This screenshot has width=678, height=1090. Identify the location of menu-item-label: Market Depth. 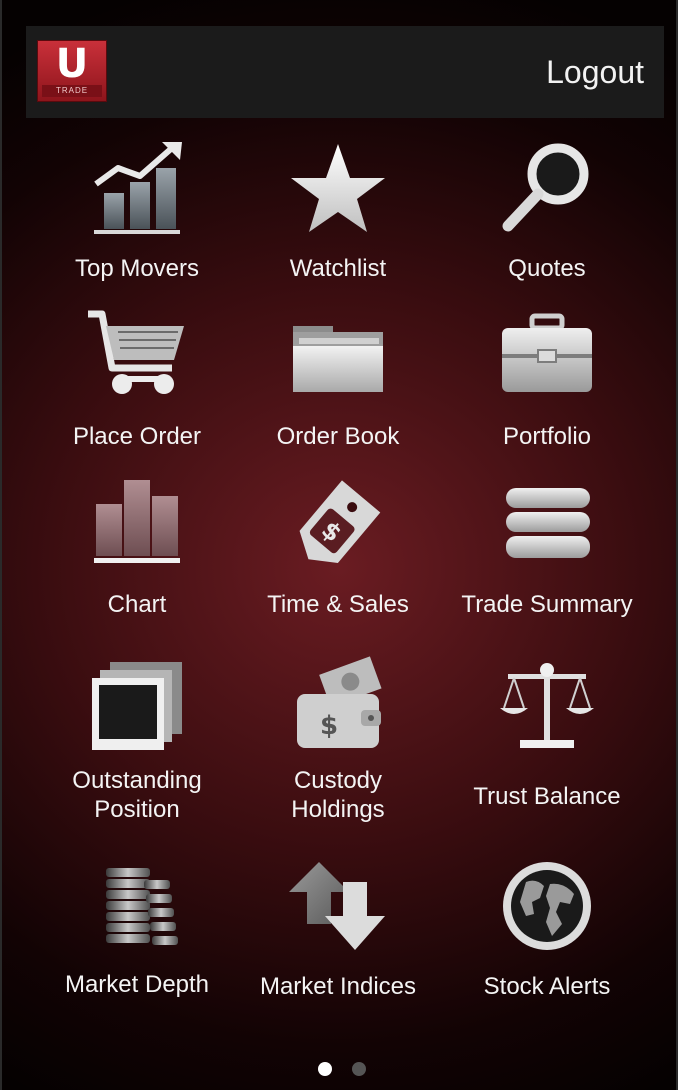
(137, 984).